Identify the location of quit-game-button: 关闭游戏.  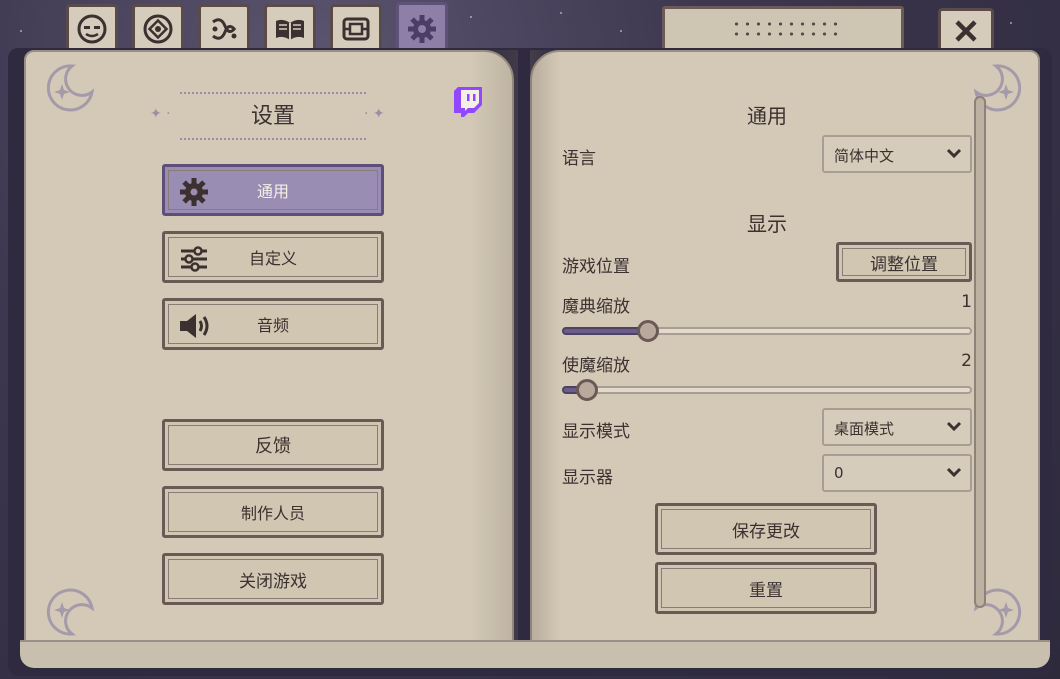
(273, 579).